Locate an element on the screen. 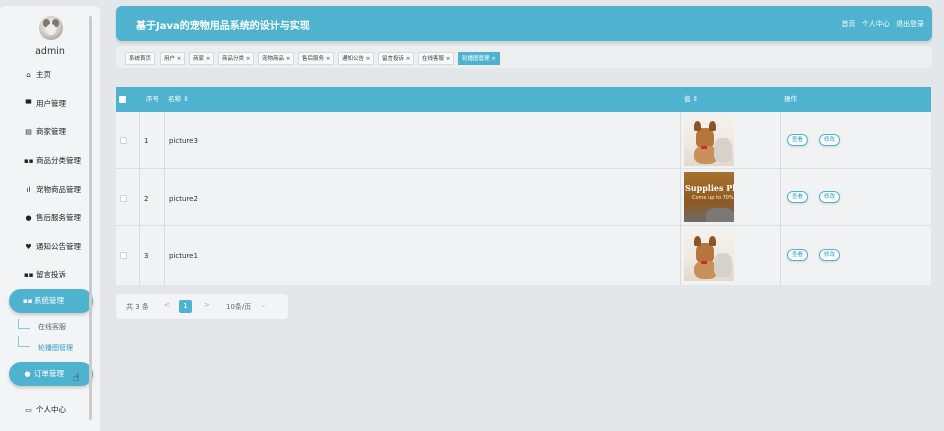 Image resolution: width=944 pixels, height=431 pixels. tab-users: 用户 × is located at coordinates (173, 58).